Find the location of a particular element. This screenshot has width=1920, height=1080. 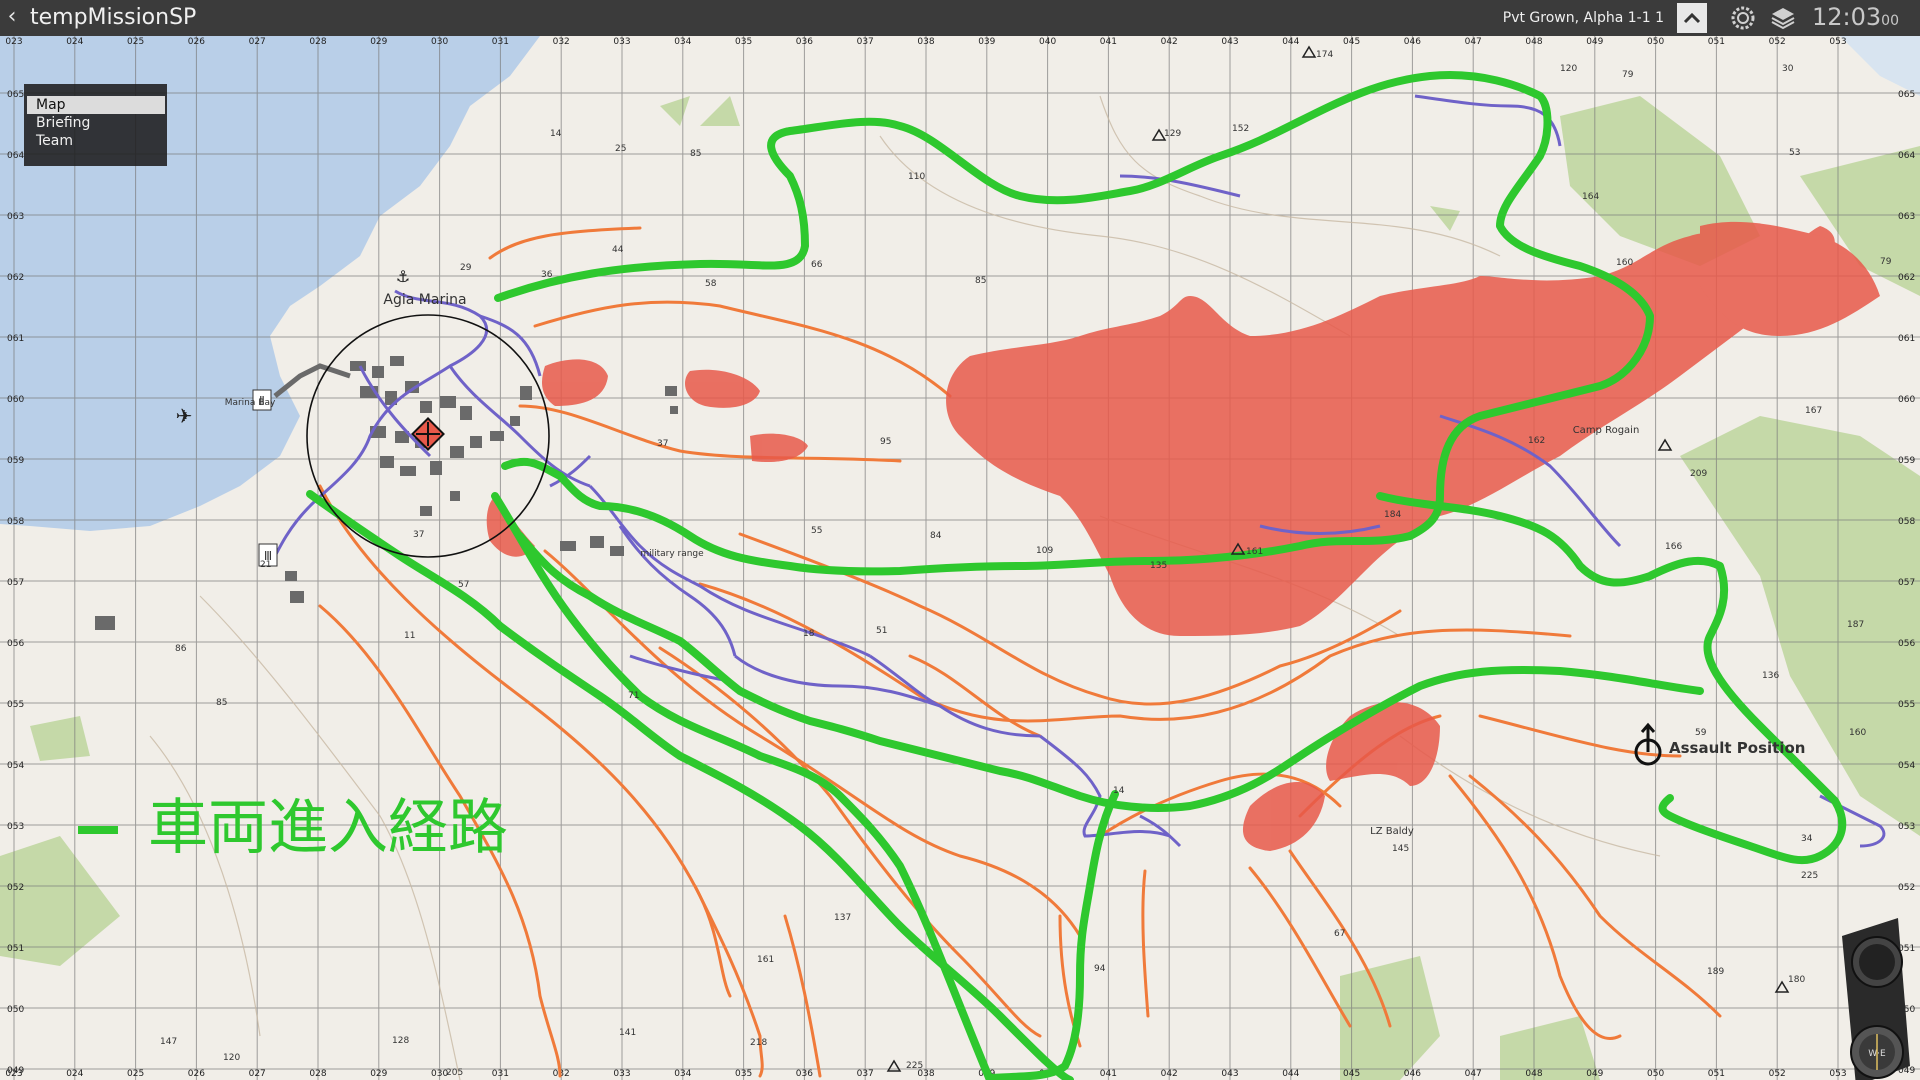

elevation-label: 109 is located at coordinates (1044, 551).